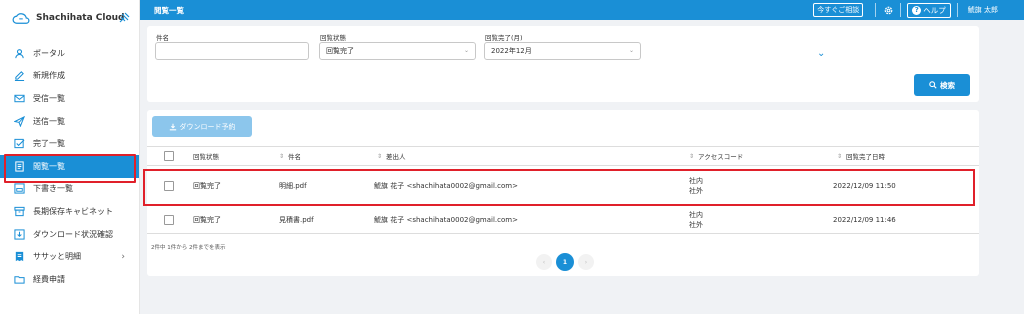 This screenshot has width=1024, height=314. I want to click on result-count-text: 2件中 1件から 2件までを表示, so click(188, 248).